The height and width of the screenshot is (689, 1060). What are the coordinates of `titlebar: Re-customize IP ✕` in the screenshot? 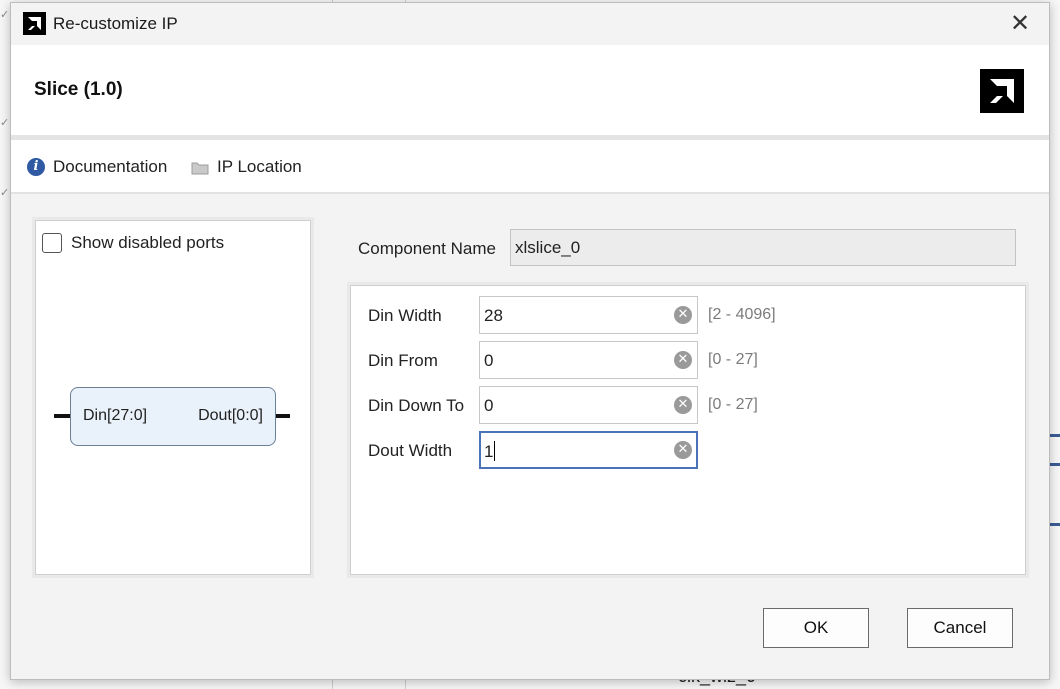 It's located at (530, 24).